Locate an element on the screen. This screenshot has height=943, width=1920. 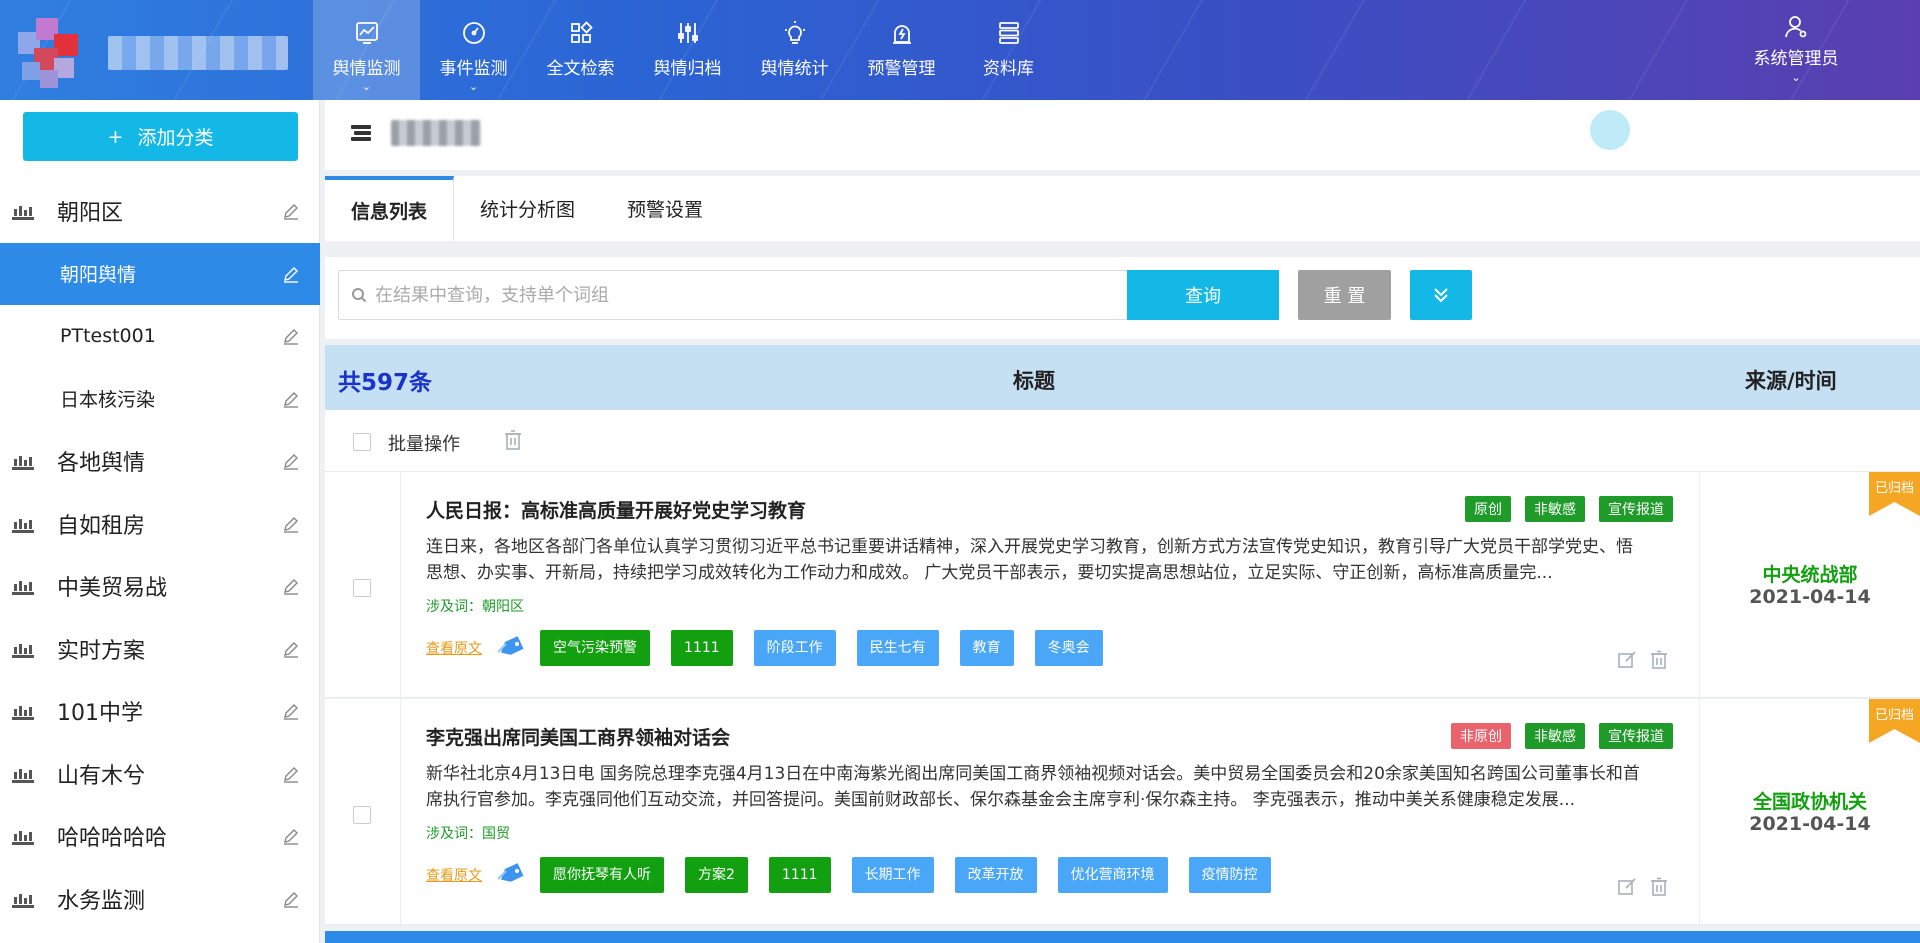
sidebar-item-label: PTtest001 is located at coordinates (108, 336).